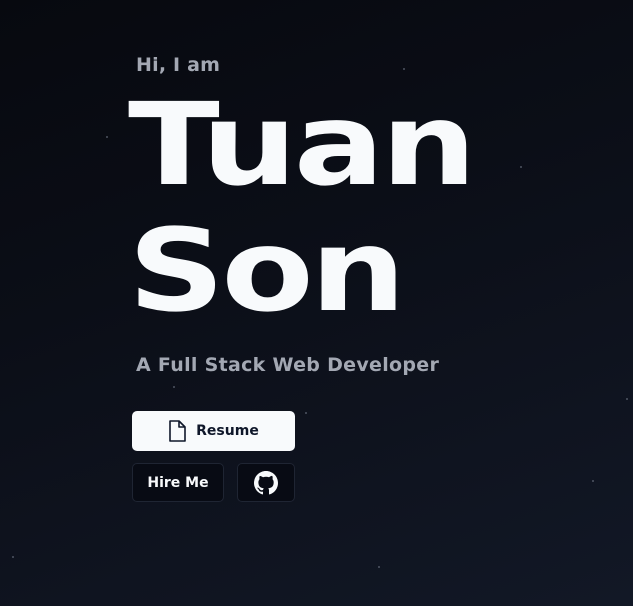  Describe the element at coordinates (178, 65) in the screenshot. I see `hero-greeting: Hi, I am` at that location.